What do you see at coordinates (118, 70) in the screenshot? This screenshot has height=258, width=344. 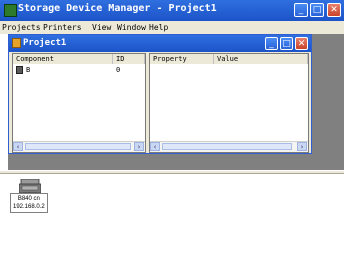 I see `component-id: 0` at bounding box center [118, 70].